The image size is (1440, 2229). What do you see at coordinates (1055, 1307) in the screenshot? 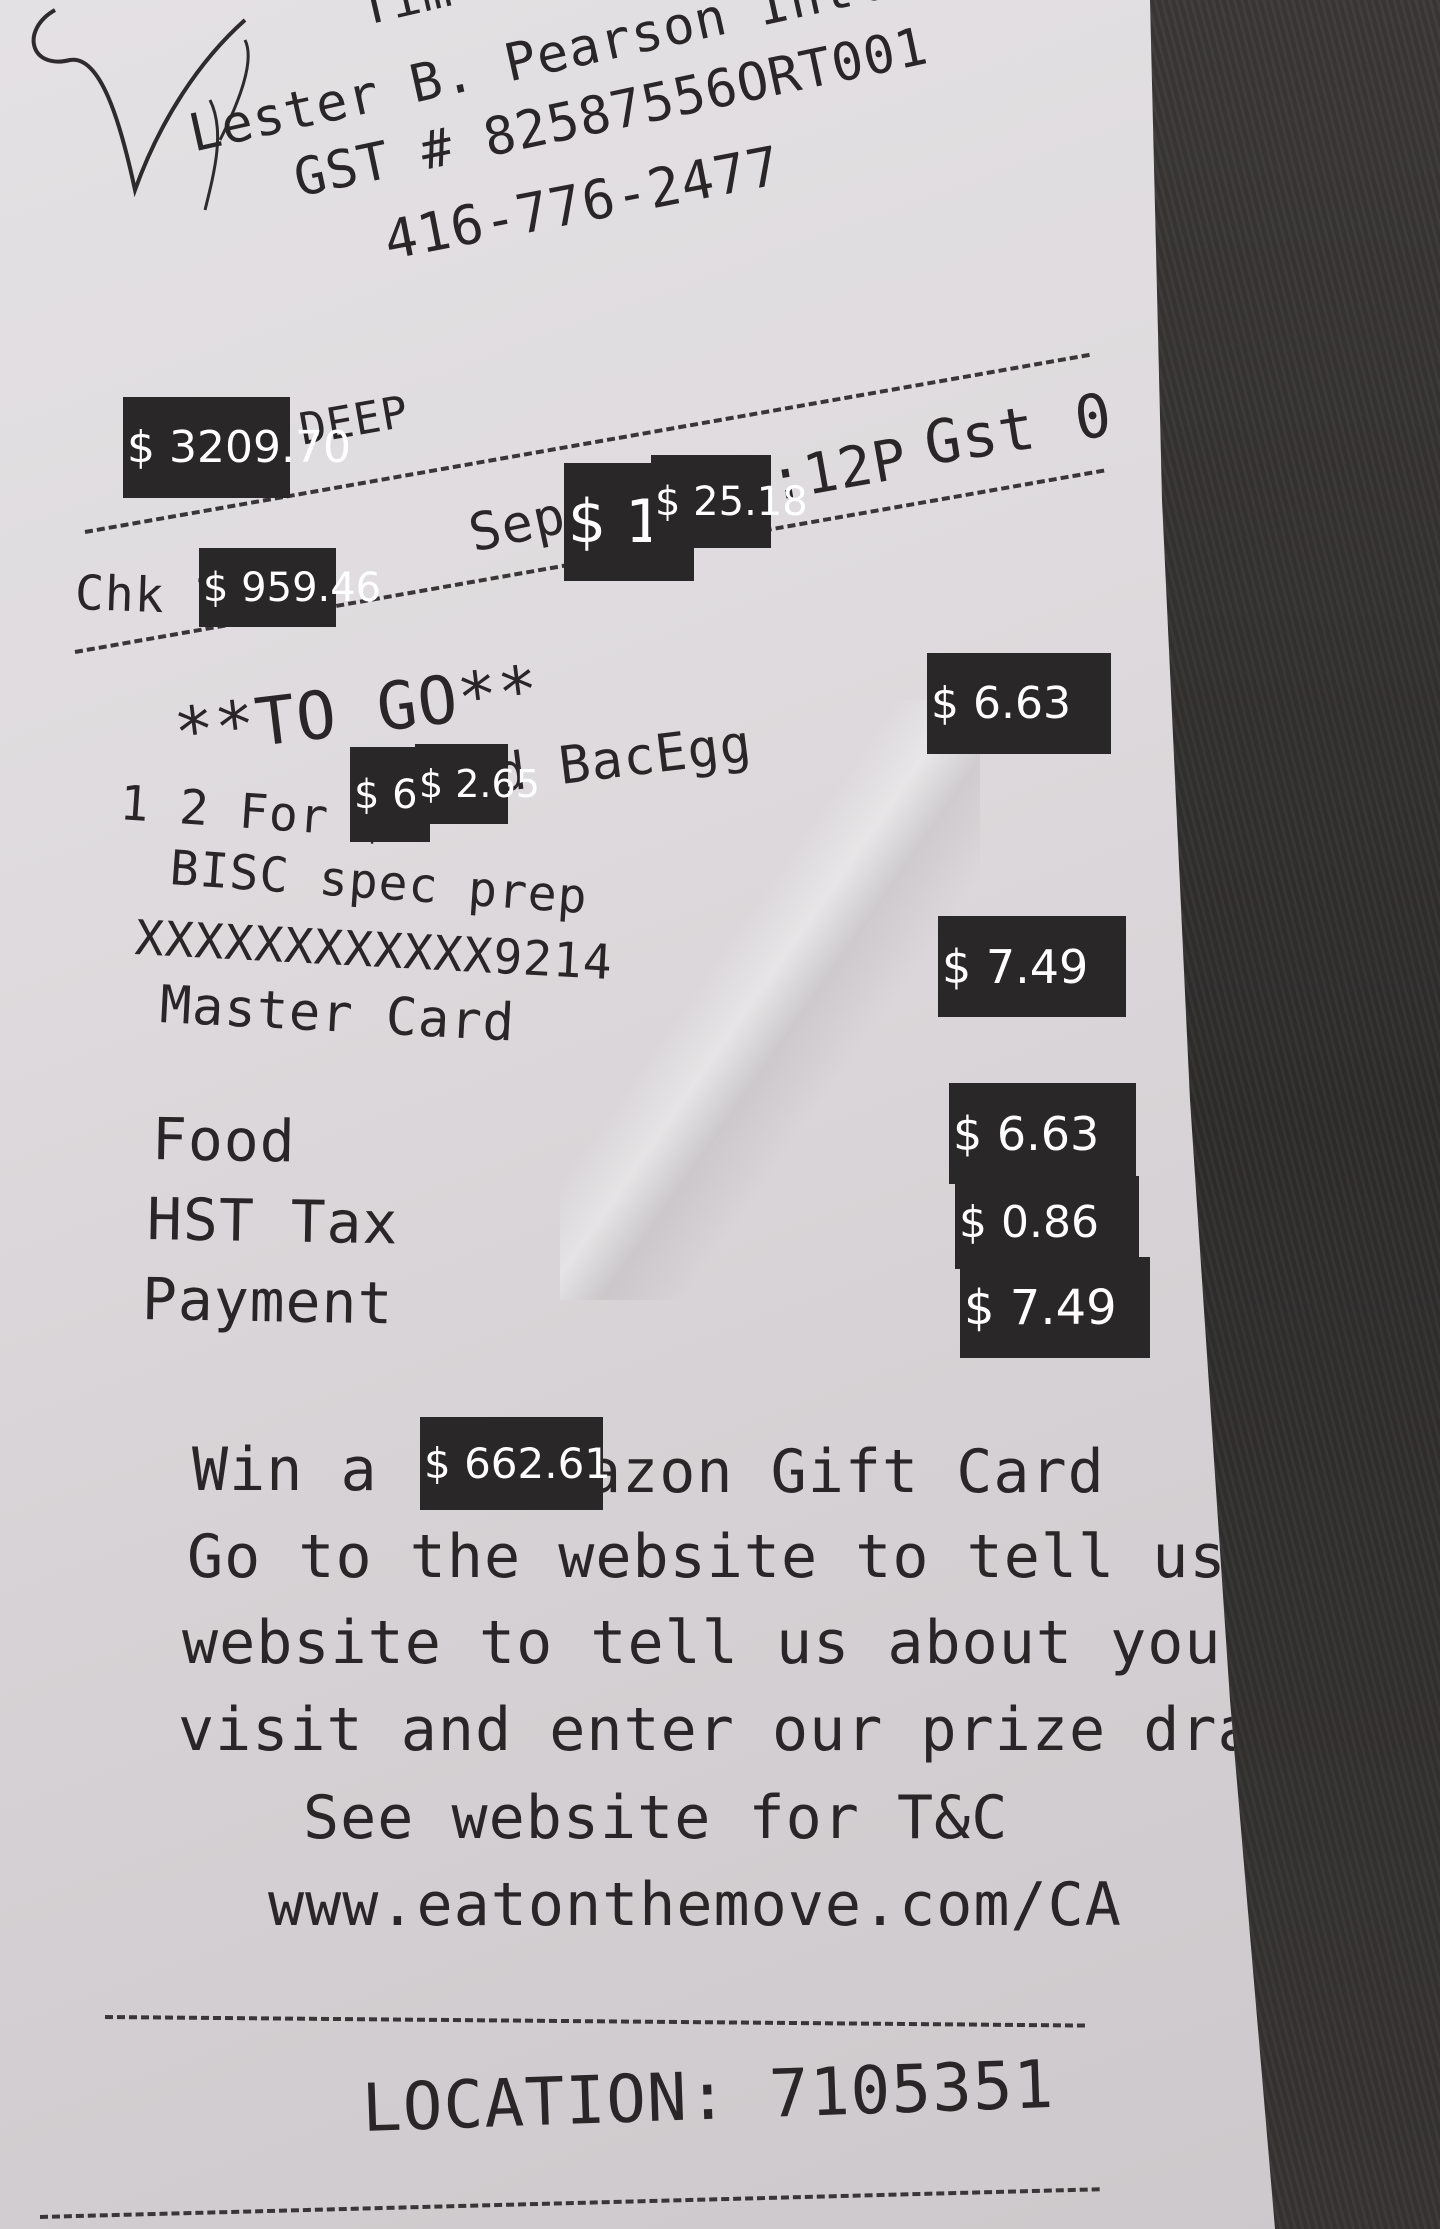
I see `amount-overlay-11: $ 7.49` at bounding box center [1055, 1307].